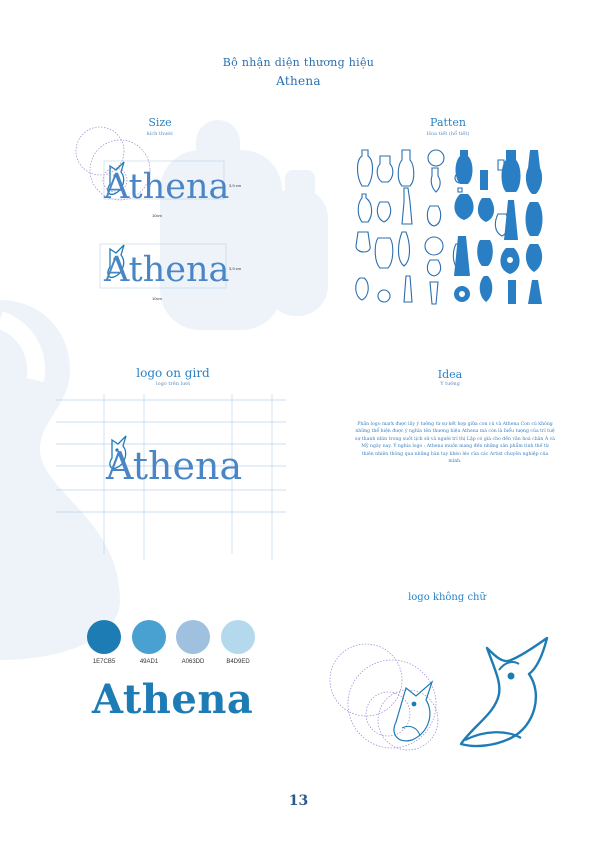 The height and width of the screenshot is (844, 597). I want to click on color-label-1: 1E7CB5, so click(104, 662).